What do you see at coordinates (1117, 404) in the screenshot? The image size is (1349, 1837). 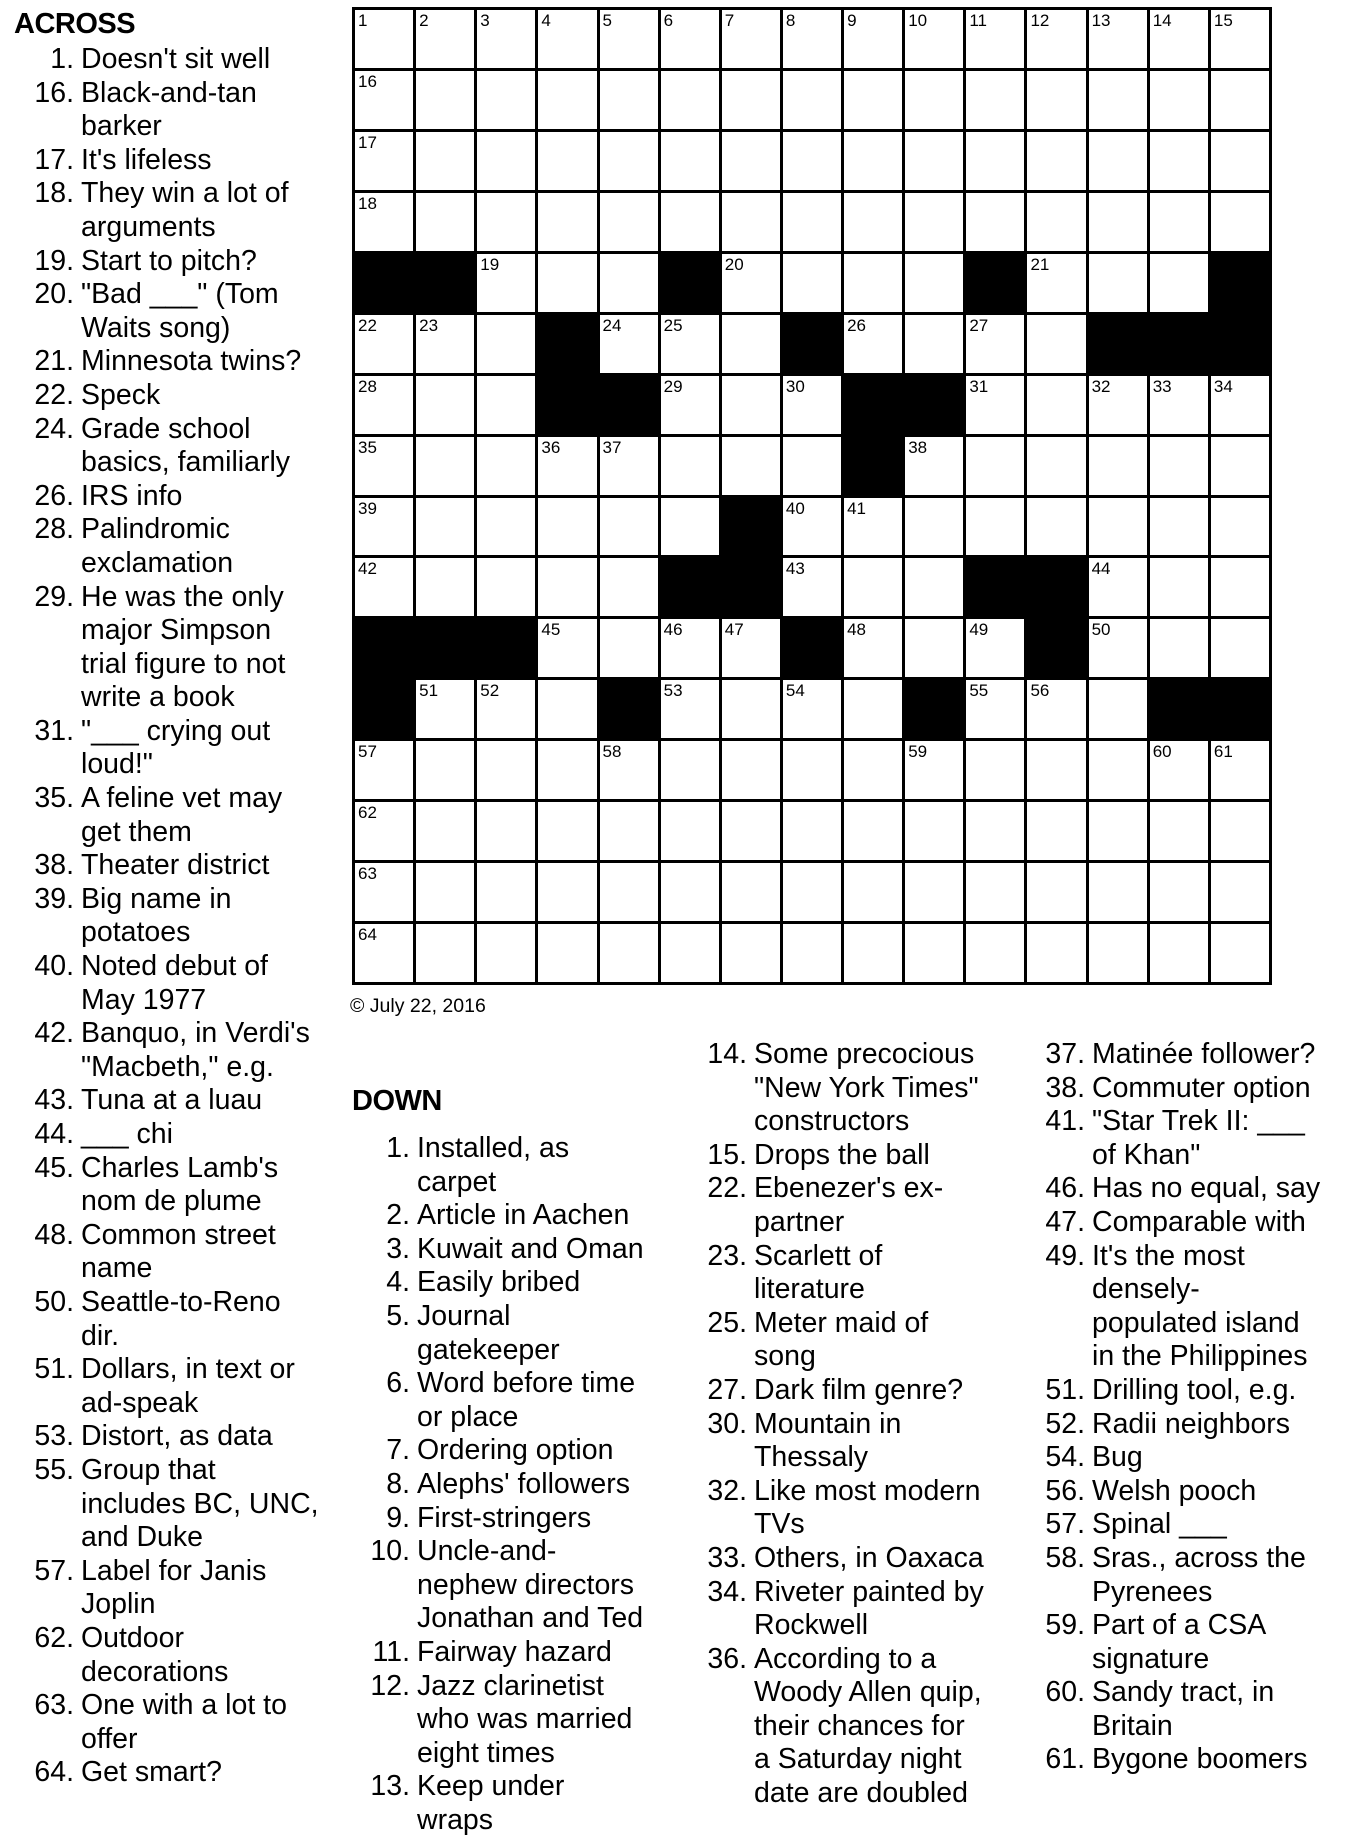 I see `grid-cell: 32` at bounding box center [1117, 404].